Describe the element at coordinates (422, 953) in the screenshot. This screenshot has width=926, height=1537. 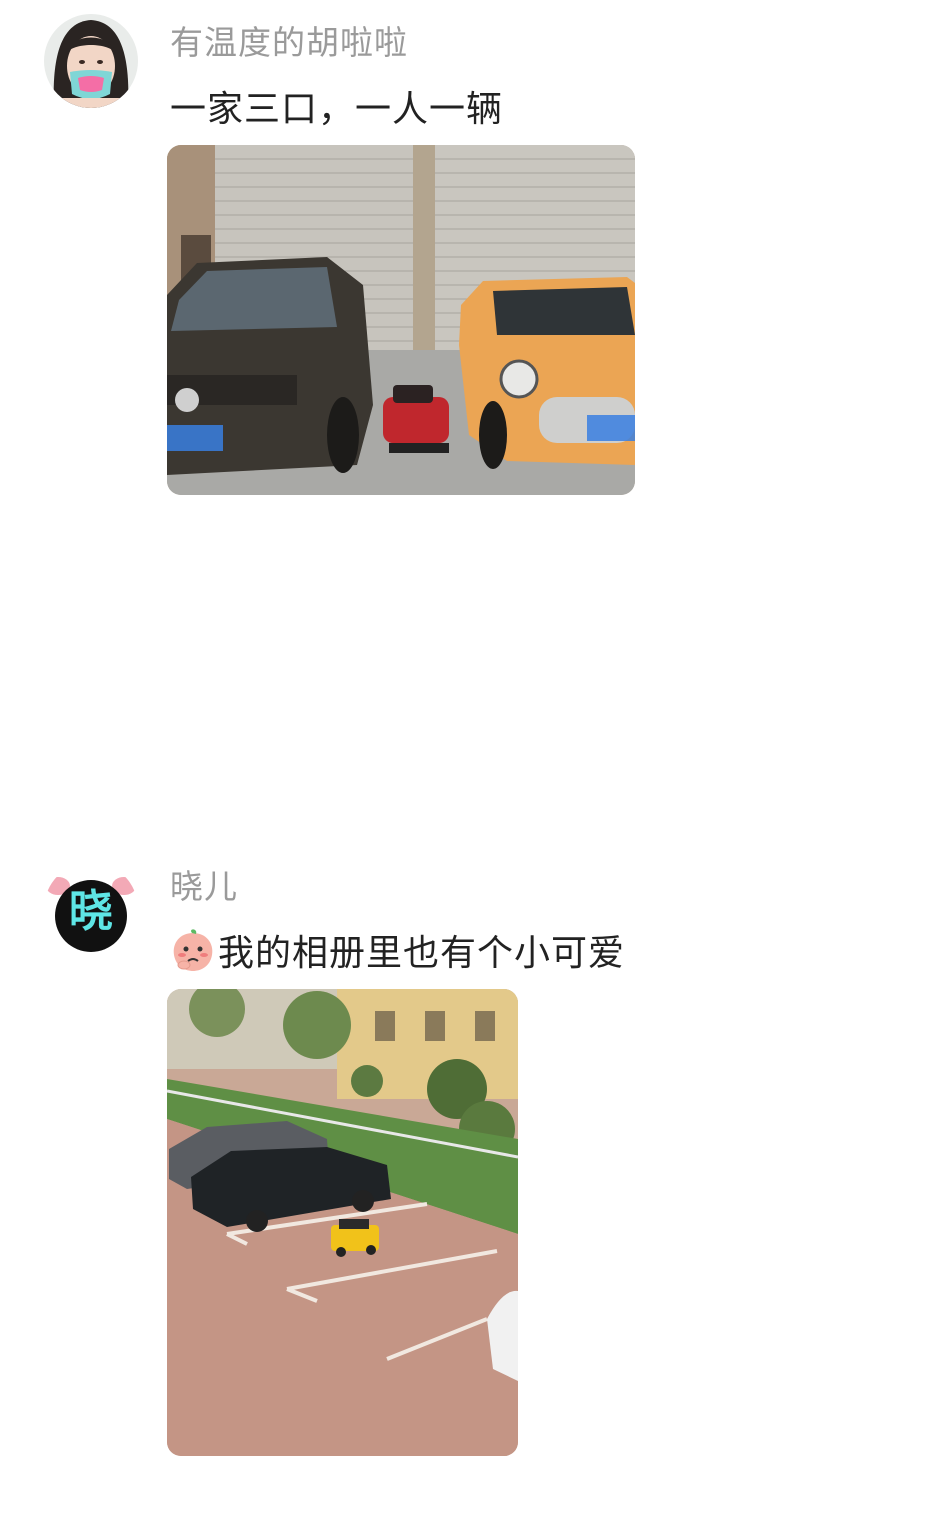
I see `post-caption: 我的相册里也有个小可爱` at that location.